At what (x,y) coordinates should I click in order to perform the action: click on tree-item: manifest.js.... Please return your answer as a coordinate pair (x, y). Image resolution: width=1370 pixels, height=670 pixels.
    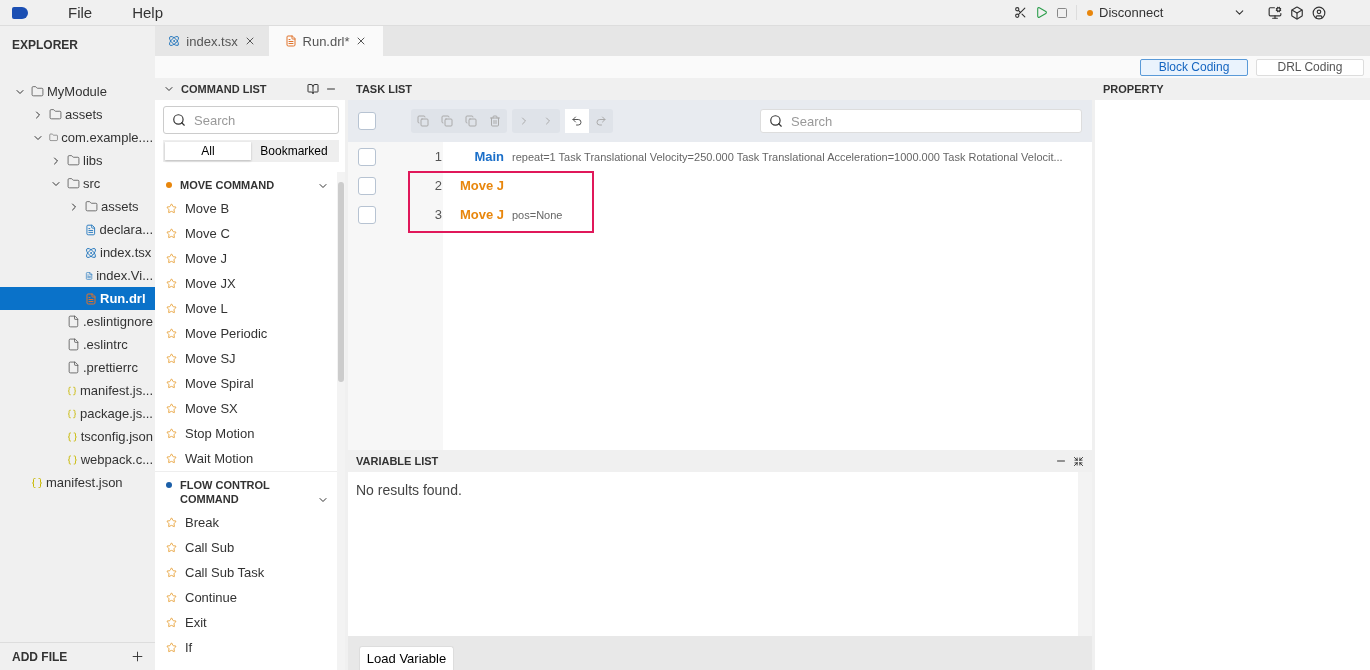
    Looking at the image, I should click on (77, 390).